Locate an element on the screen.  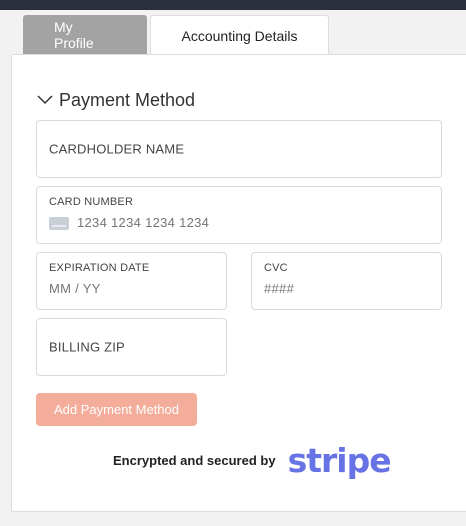
tab-bar: My Profile Accounting Details is located at coordinates (176, 35).